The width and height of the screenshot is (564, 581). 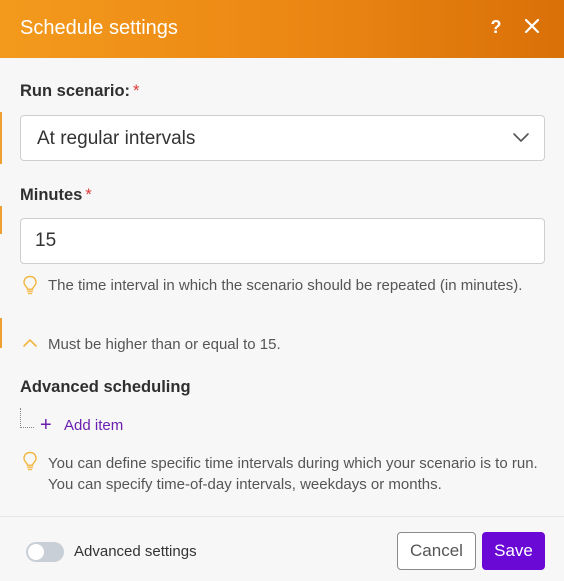 I want to click on toggle-knob, so click(x=36, y=552).